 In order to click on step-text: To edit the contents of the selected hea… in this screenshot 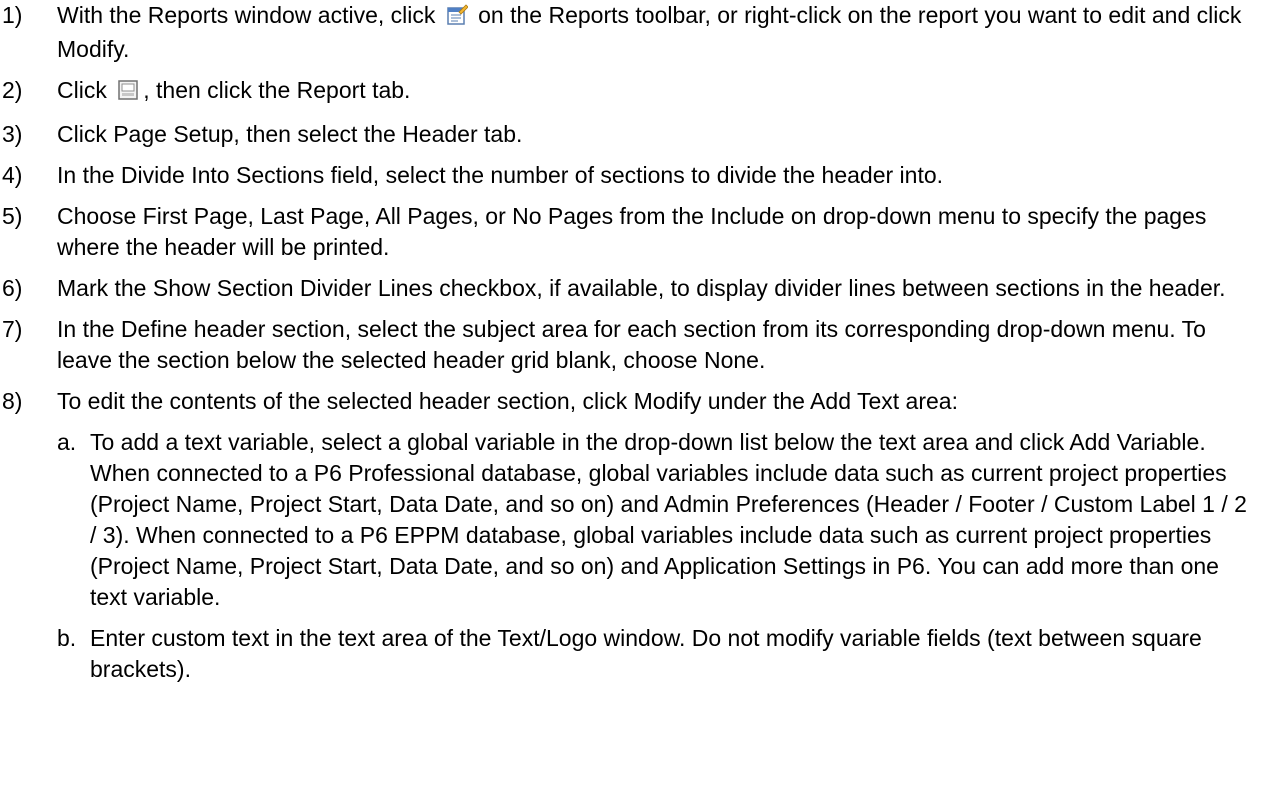, I will do `click(507, 401)`.